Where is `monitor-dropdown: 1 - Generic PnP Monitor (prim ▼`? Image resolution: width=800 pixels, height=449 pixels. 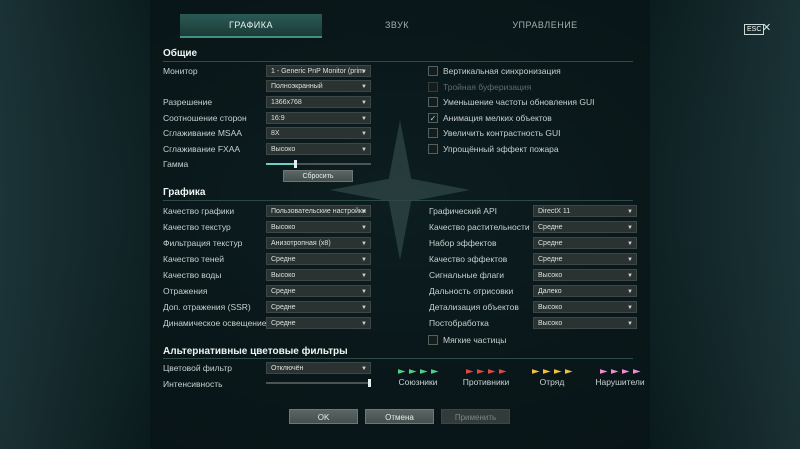
monitor-dropdown: 1 - Generic PnP Monitor (prim ▼ is located at coordinates (318, 71).